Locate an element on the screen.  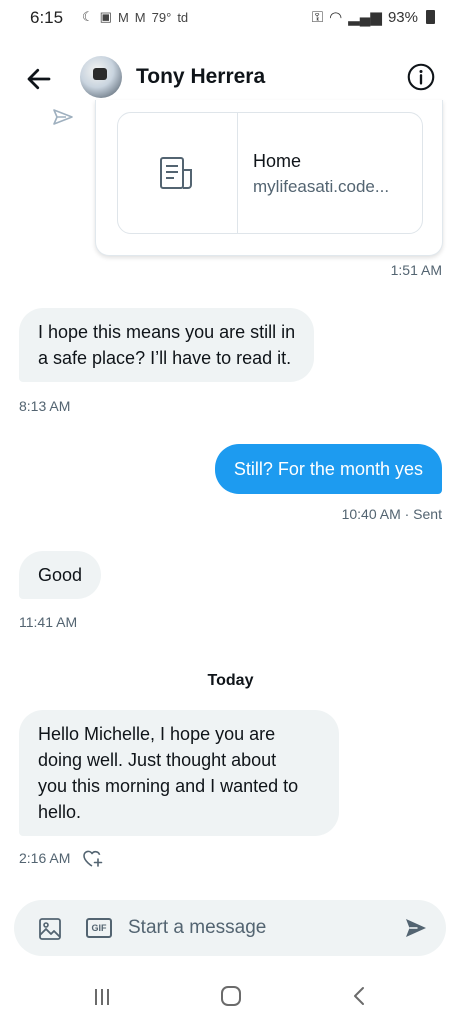
link-title: Home is located at coordinates (277, 161).